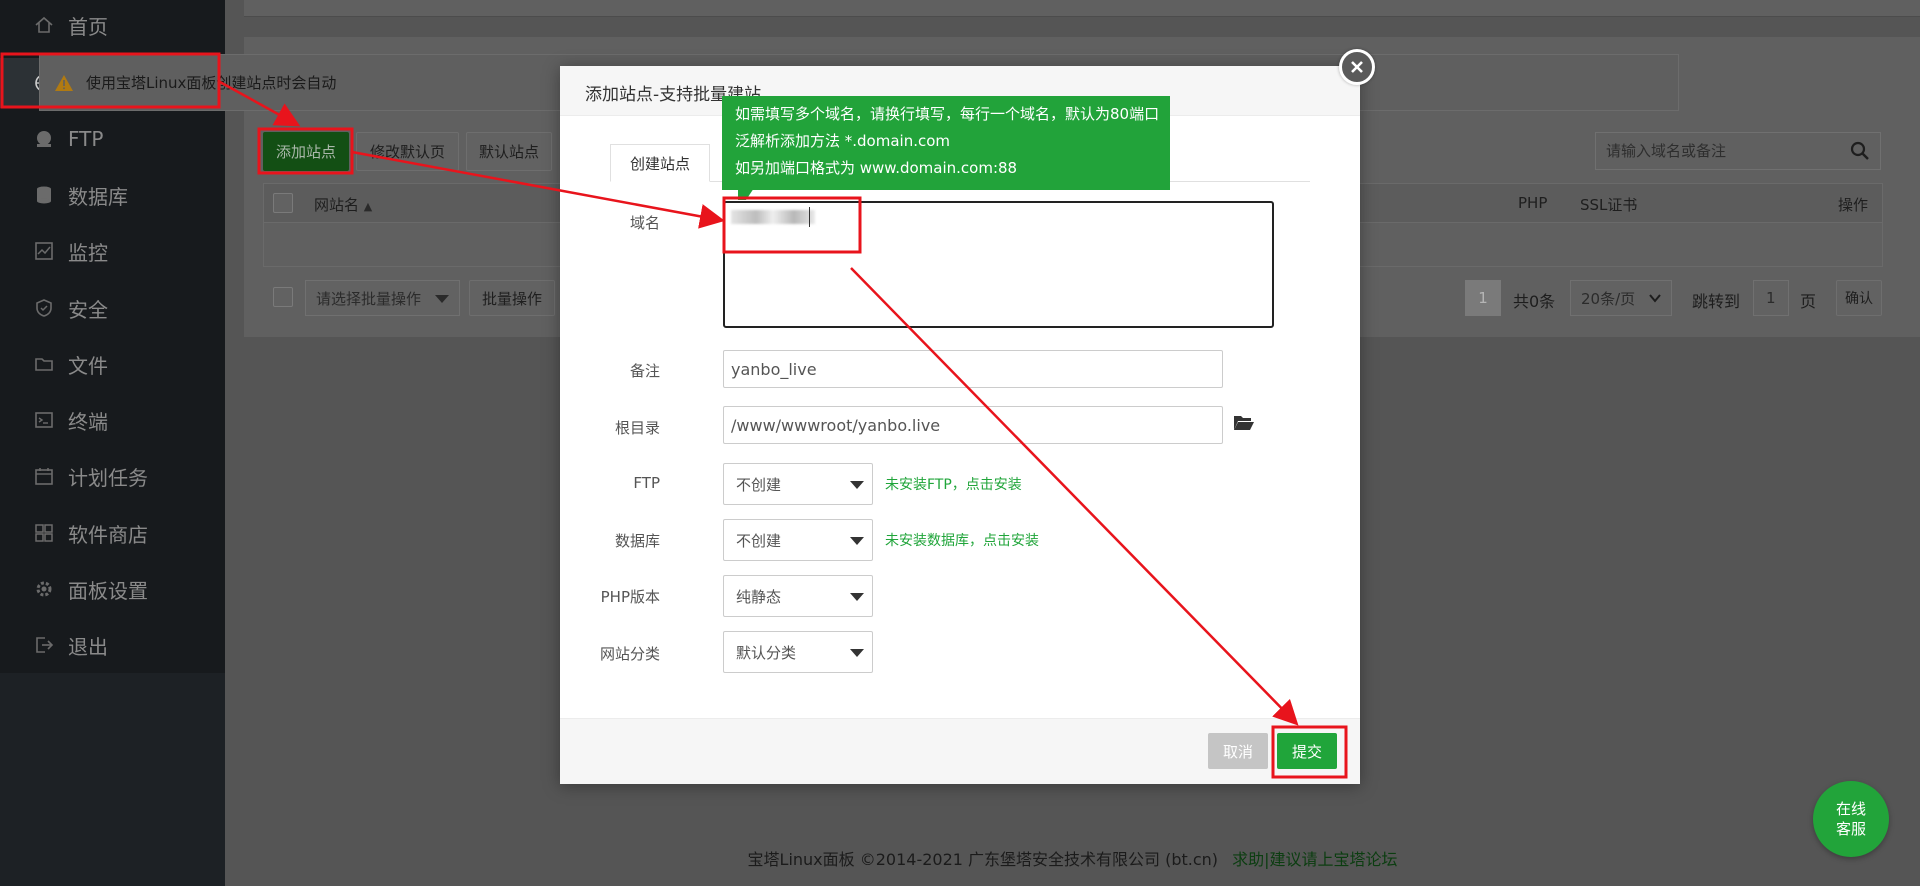 This screenshot has width=1920, height=886. What do you see at coordinates (407, 151) in the screenshot?
I see `modify-default-page-button: 修改默认页` at bounding box center [407, 151].